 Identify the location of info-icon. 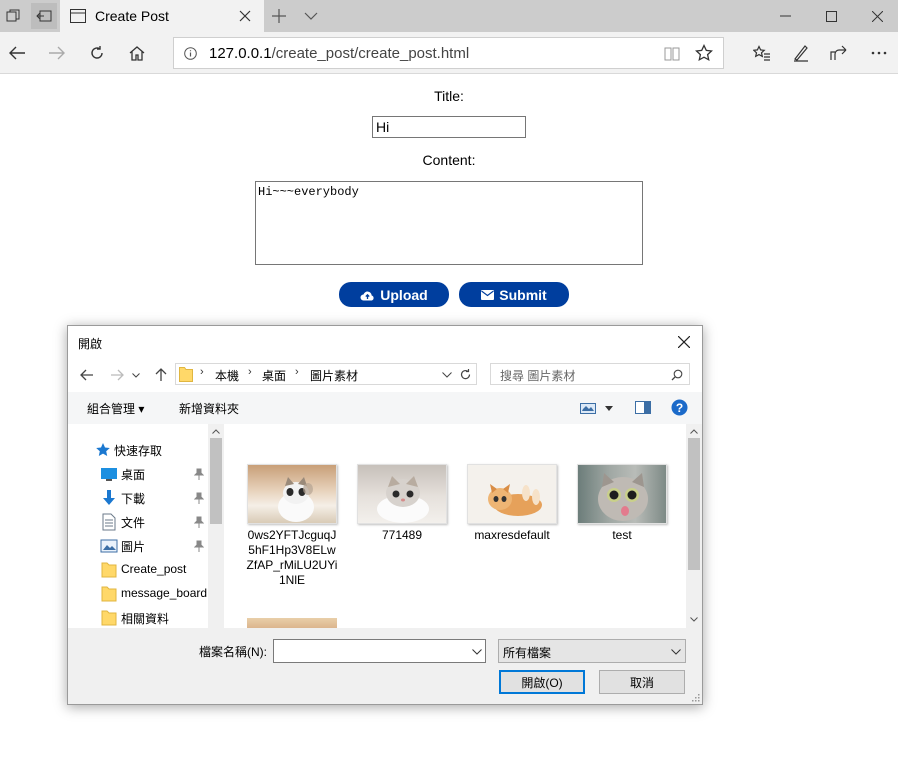
(190, 53).